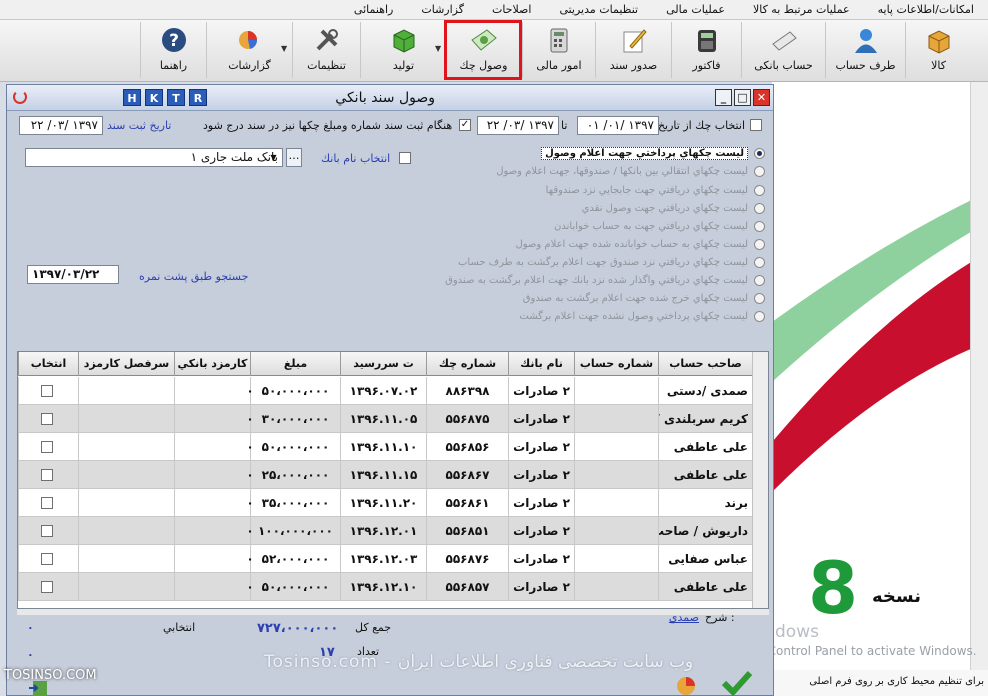  I want to click on date-to-input: ۱۳۹۷ /۰۳/ ۲۲, so click(518, 125).